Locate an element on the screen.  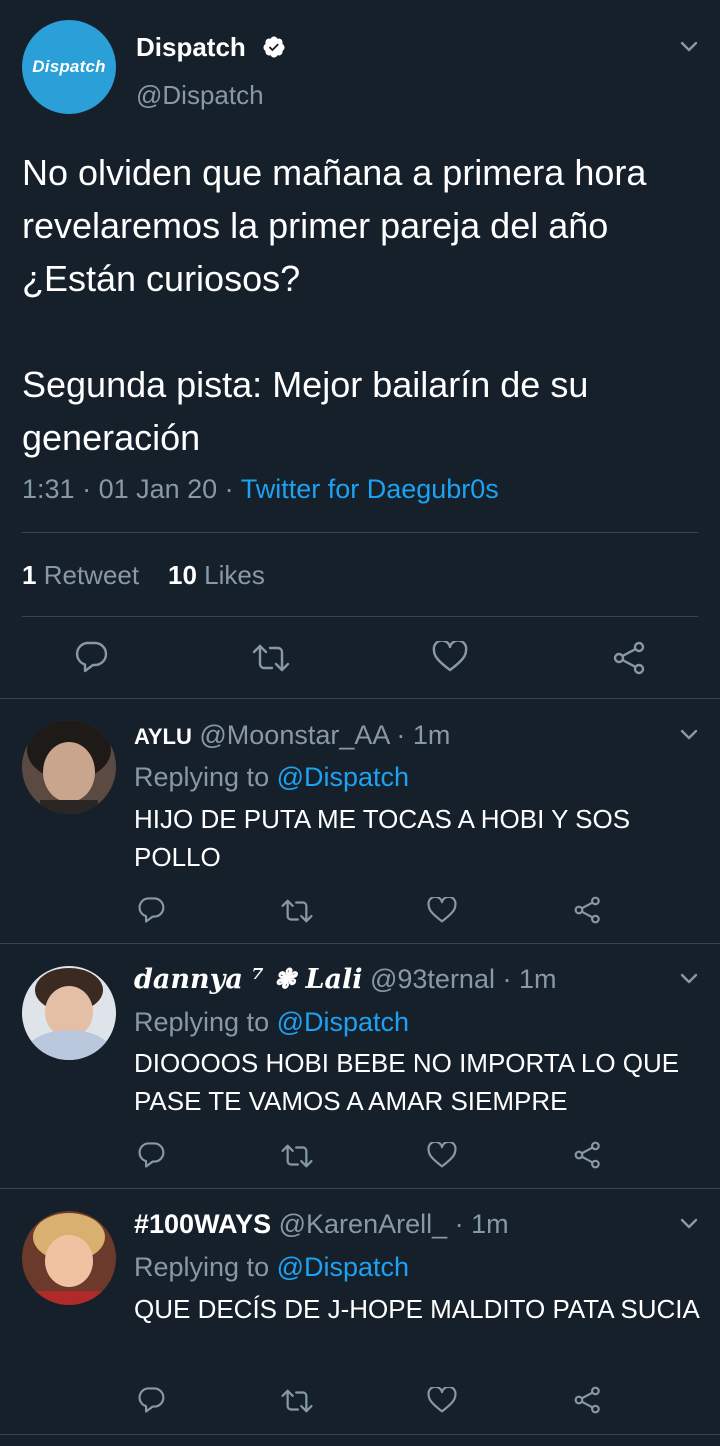
verified-icon is located at coordinates (274, 47).